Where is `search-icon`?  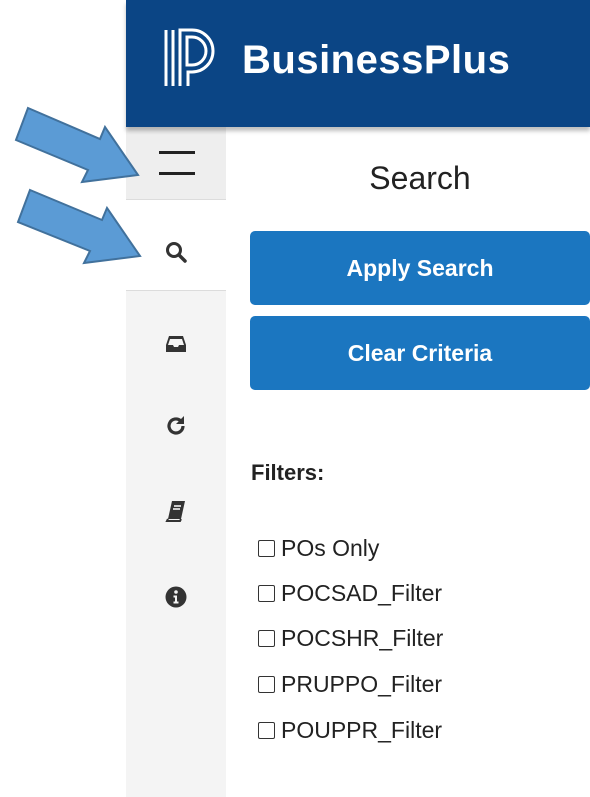 search-icon is located at coordinates (176, 252).